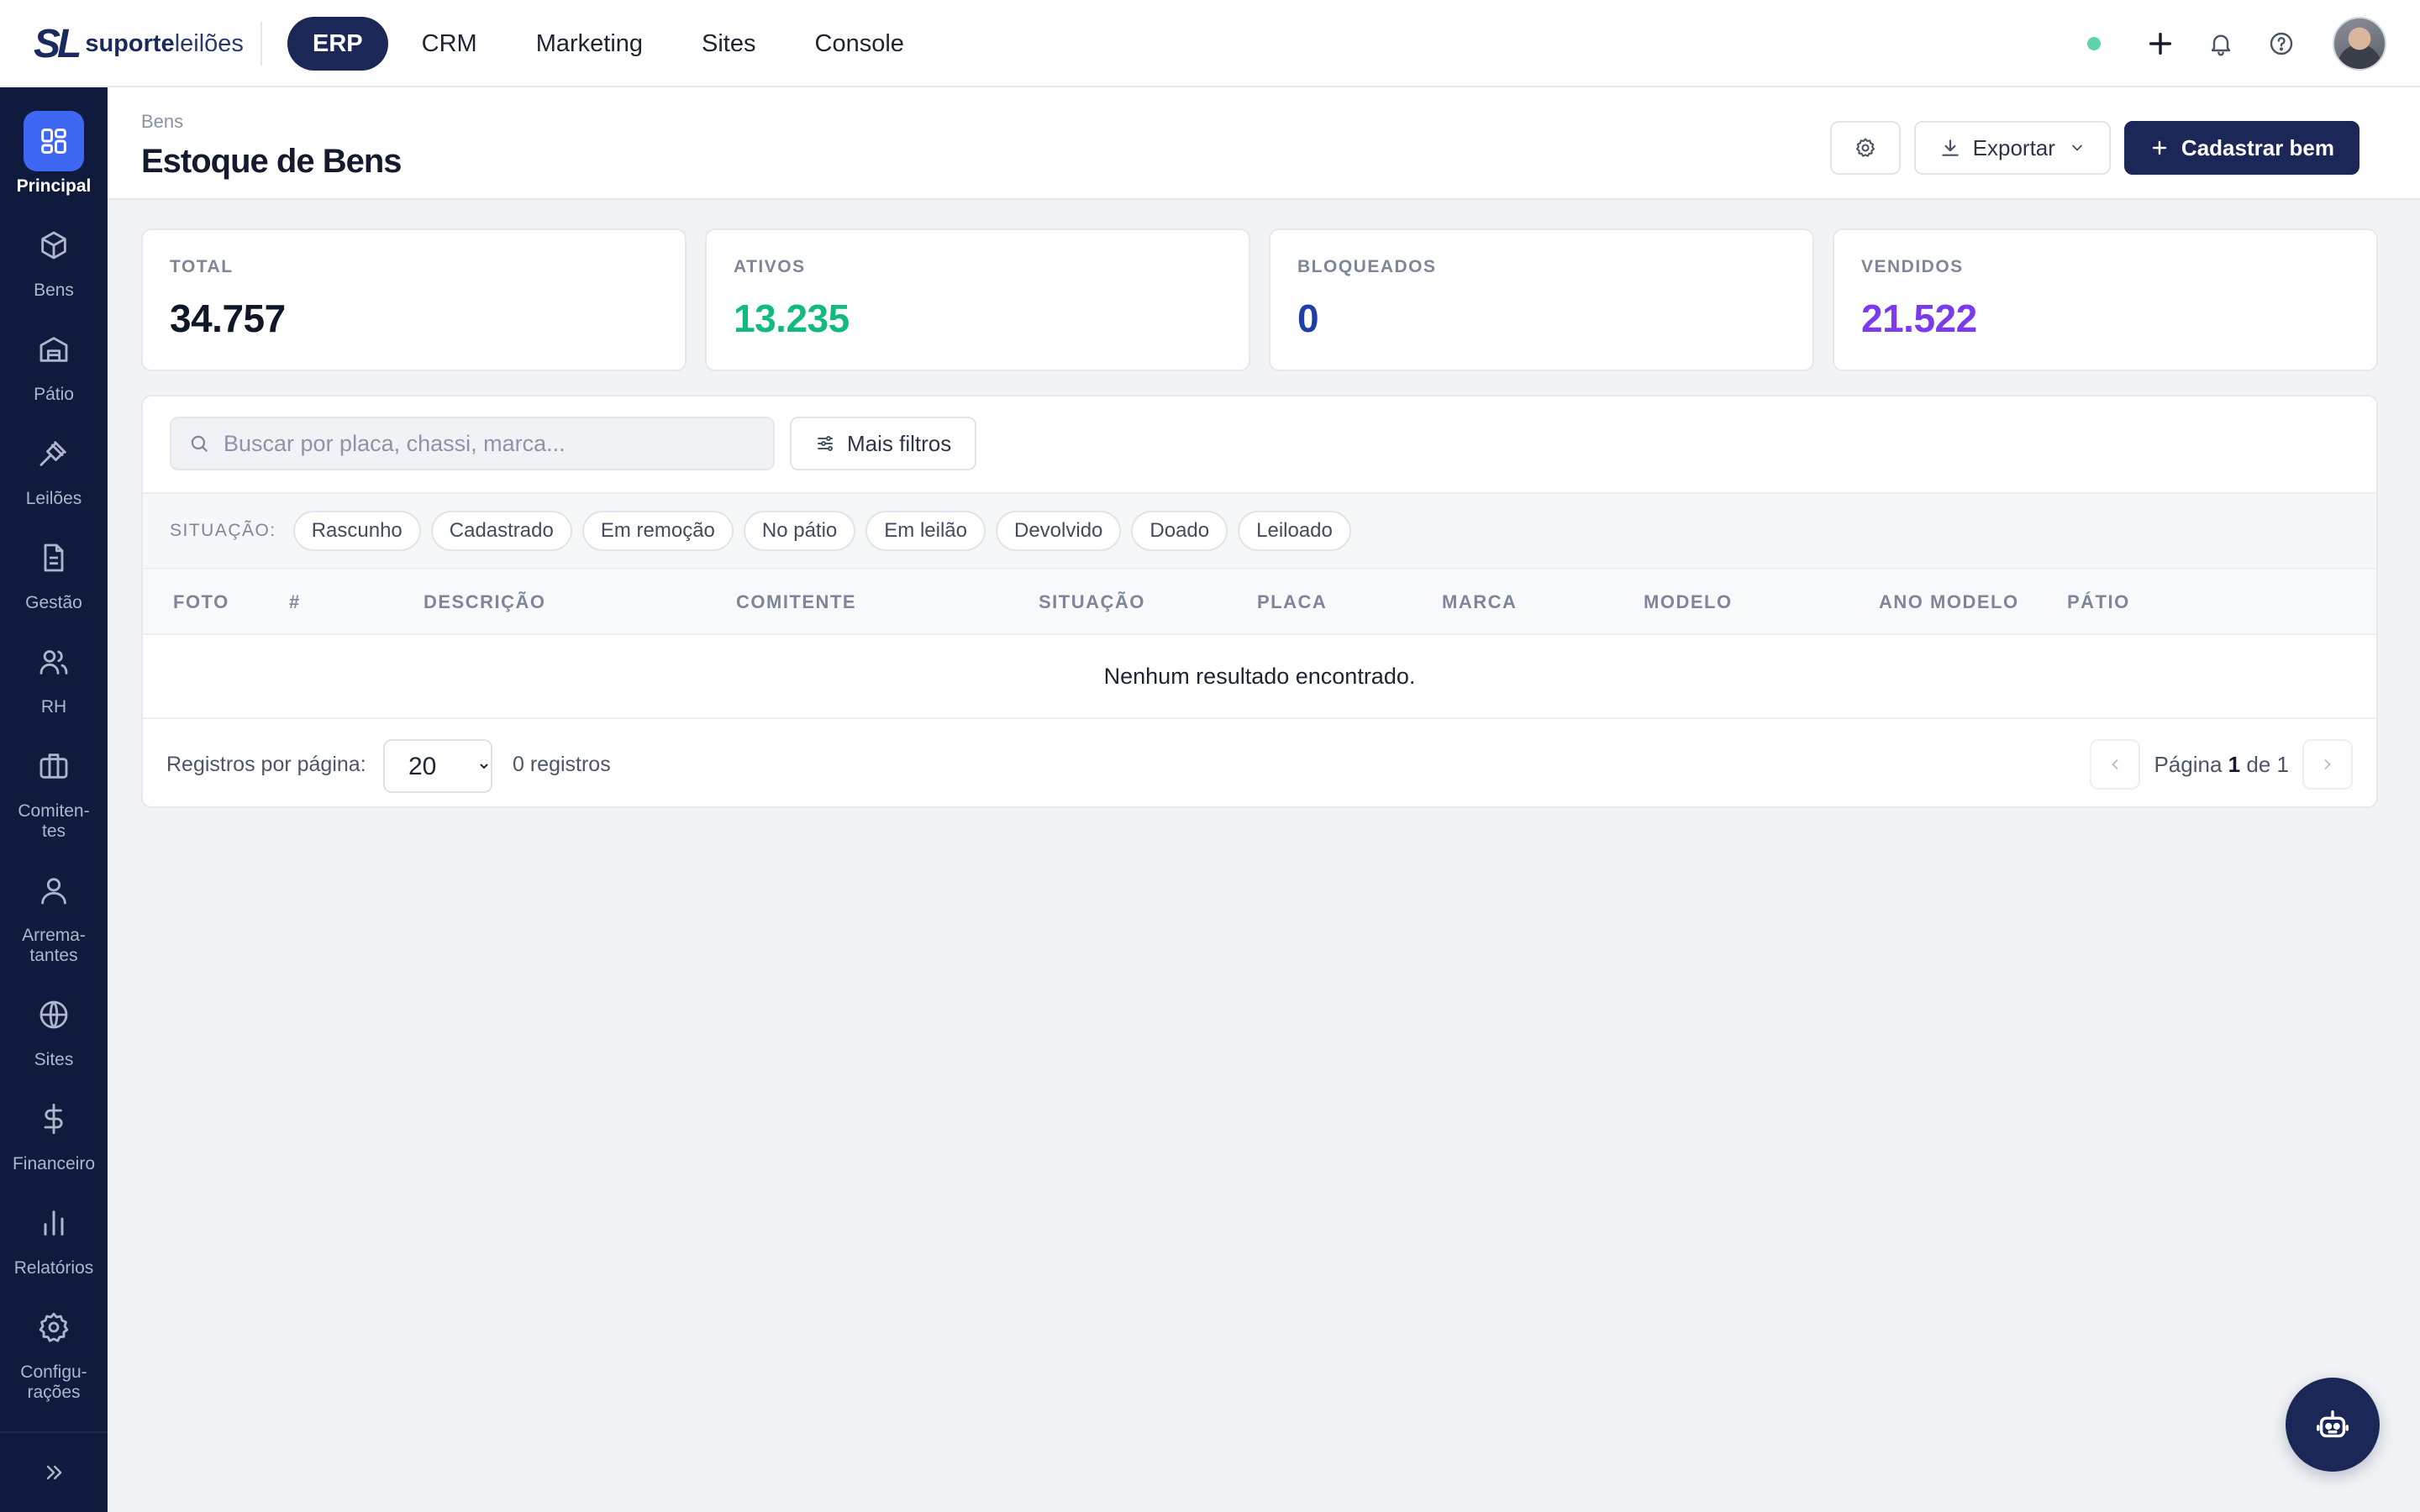 The height and width of the screenshot is (1512, 2420). What do you see at coordinates (54, 186) in the screenshot?
I see `sidebar-item-label: Principal` at bounding box center [54, 186].